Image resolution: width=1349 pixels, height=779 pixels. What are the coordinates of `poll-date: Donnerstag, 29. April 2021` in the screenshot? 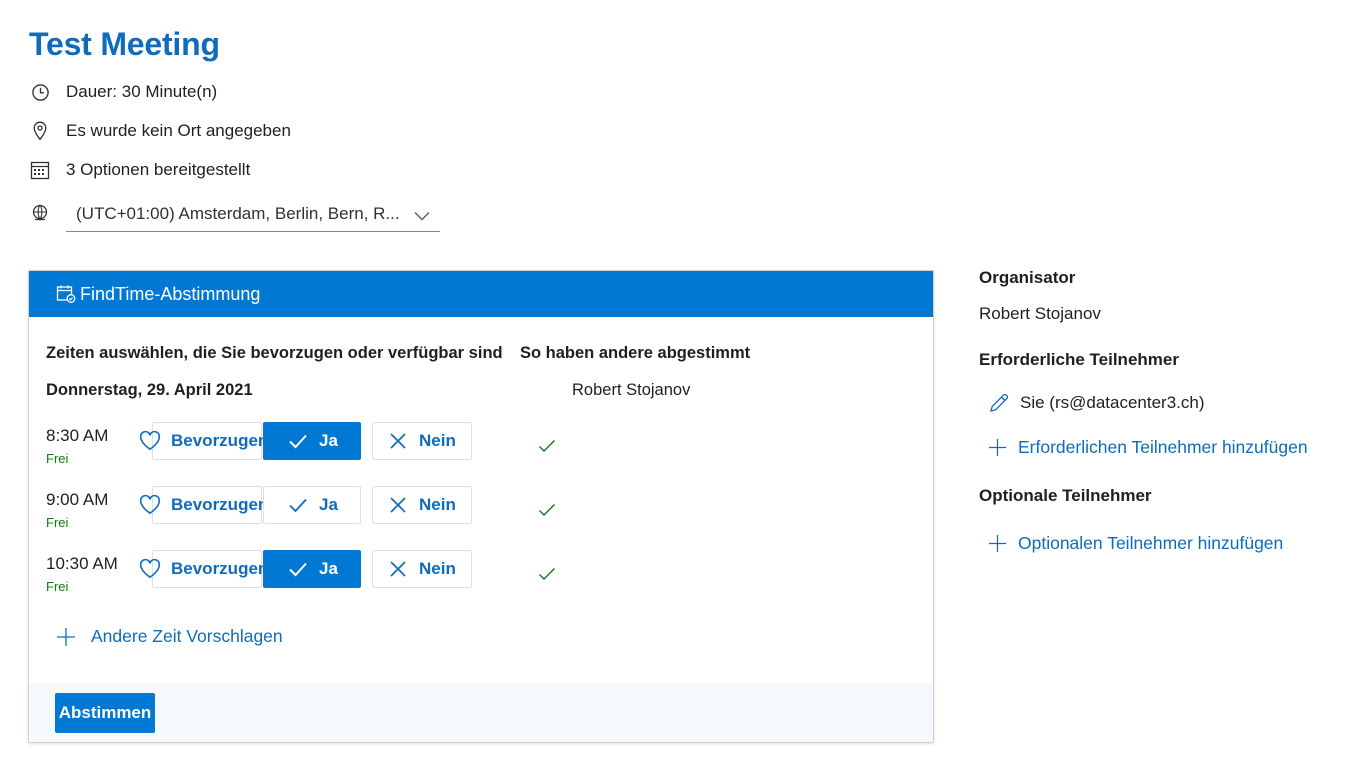 It's located at (149, 390).